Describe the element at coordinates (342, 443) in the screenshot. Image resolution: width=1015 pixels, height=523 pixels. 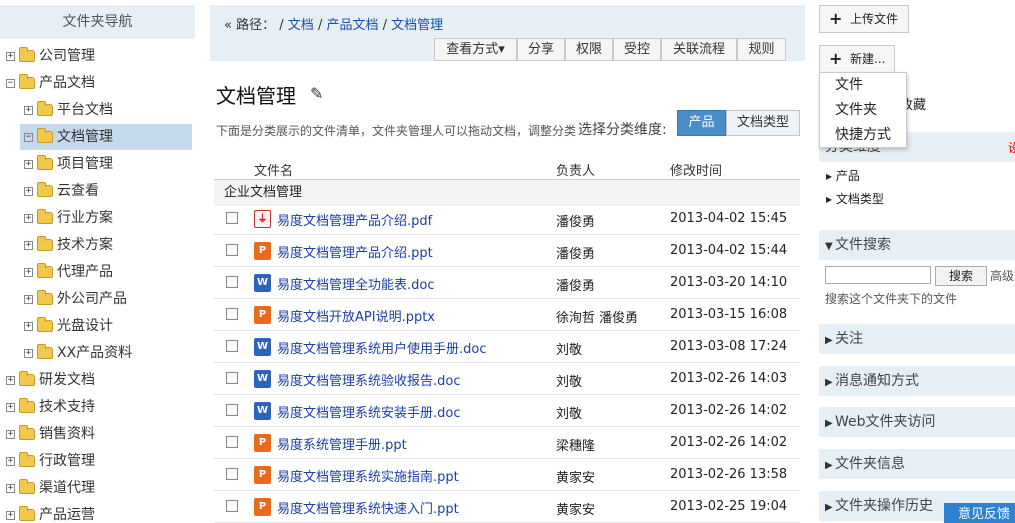
I see `file-name-link: 易度系统管理手册.ppt` at that location.